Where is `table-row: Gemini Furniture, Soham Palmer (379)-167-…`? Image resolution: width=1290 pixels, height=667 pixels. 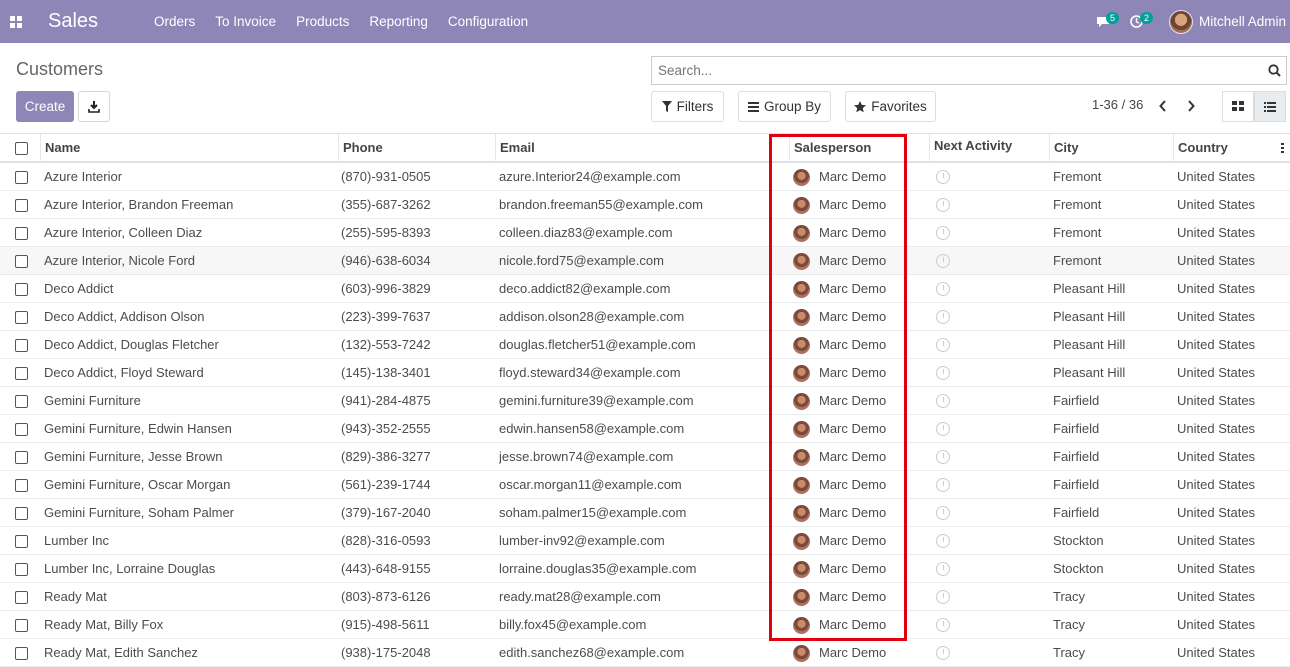 table-row: Gemini Furniture, Soham Palmer (379)-167-… is located at coordinates (645, 513).